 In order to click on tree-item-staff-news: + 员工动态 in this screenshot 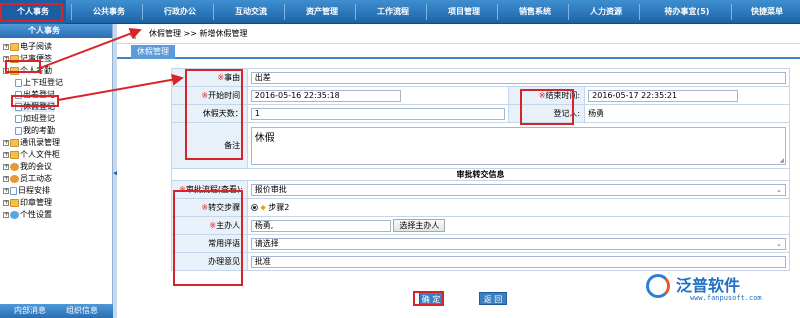, I will do `click(27, 178)`.